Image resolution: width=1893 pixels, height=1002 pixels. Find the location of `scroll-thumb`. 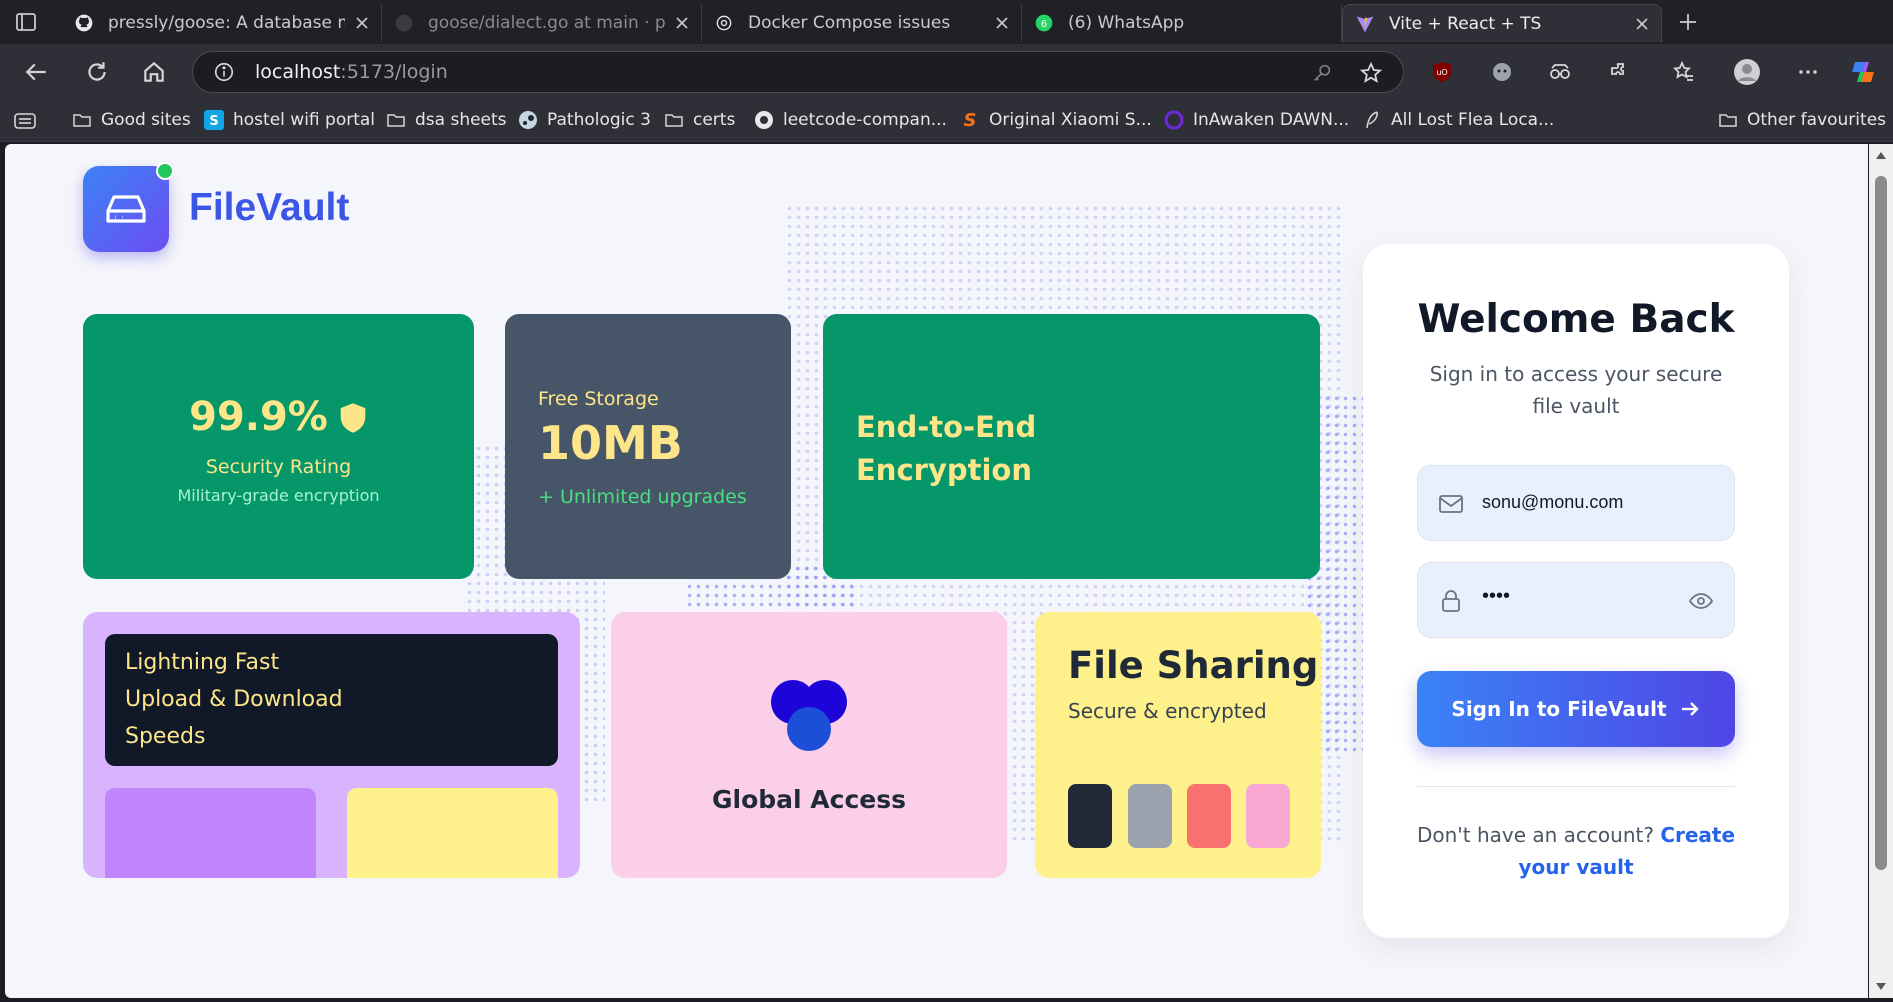

scroll-thumb is located at coordinates (1881, 523).